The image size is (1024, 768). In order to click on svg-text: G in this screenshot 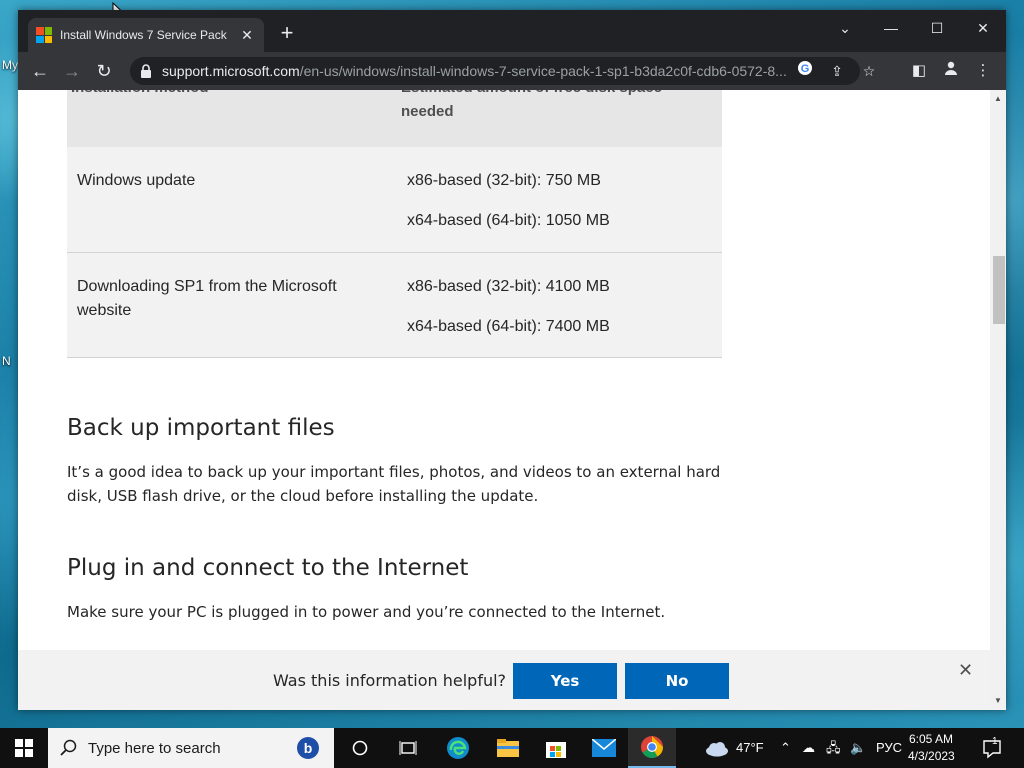, I will do `click(805, 69)`.